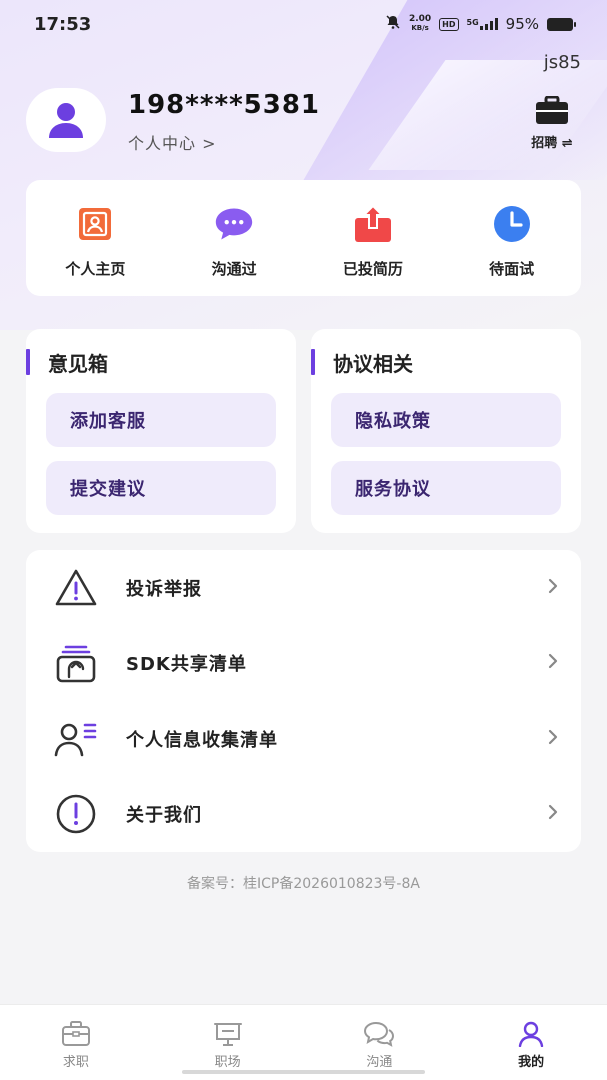 Image resolution: width=607 pixels, height=1080 pixels. What do you see at coordinates (95, 269) in the screenshot?
I see `quick-action-label: 个人主页` at bounding box center [95, 269].